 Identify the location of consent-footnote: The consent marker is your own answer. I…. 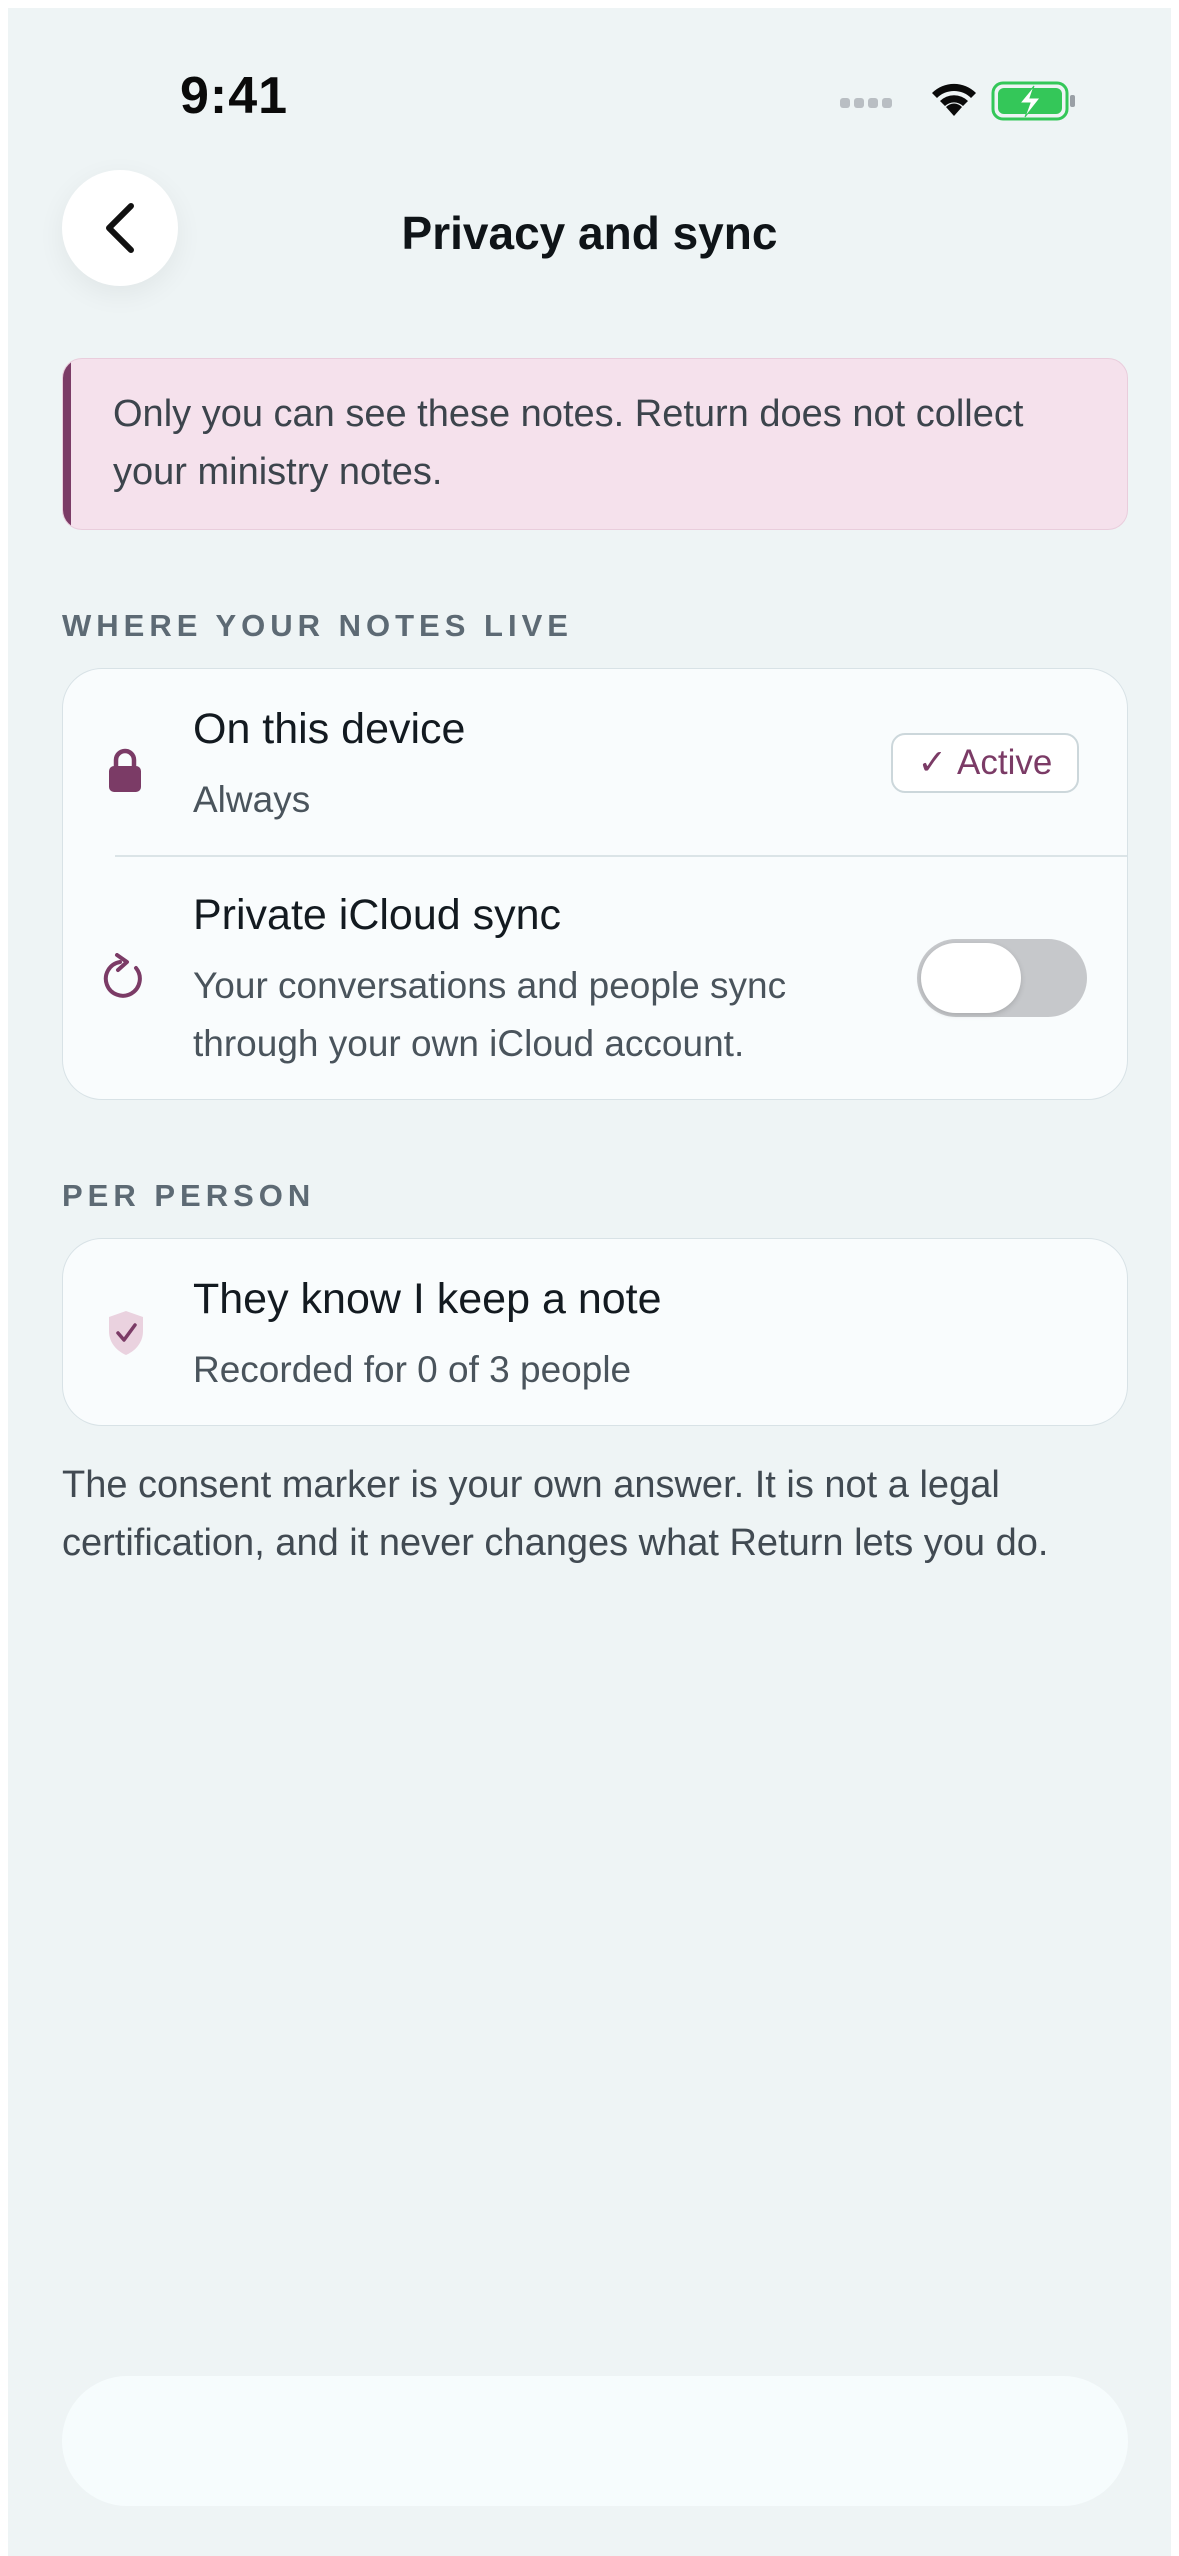
(555, 1514).